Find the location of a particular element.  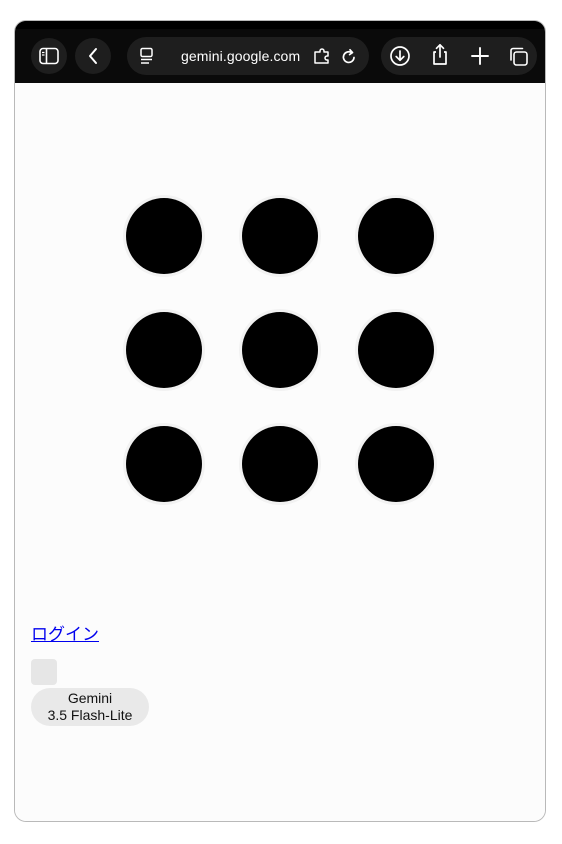

share-icon is located at coordinates (440, 55).